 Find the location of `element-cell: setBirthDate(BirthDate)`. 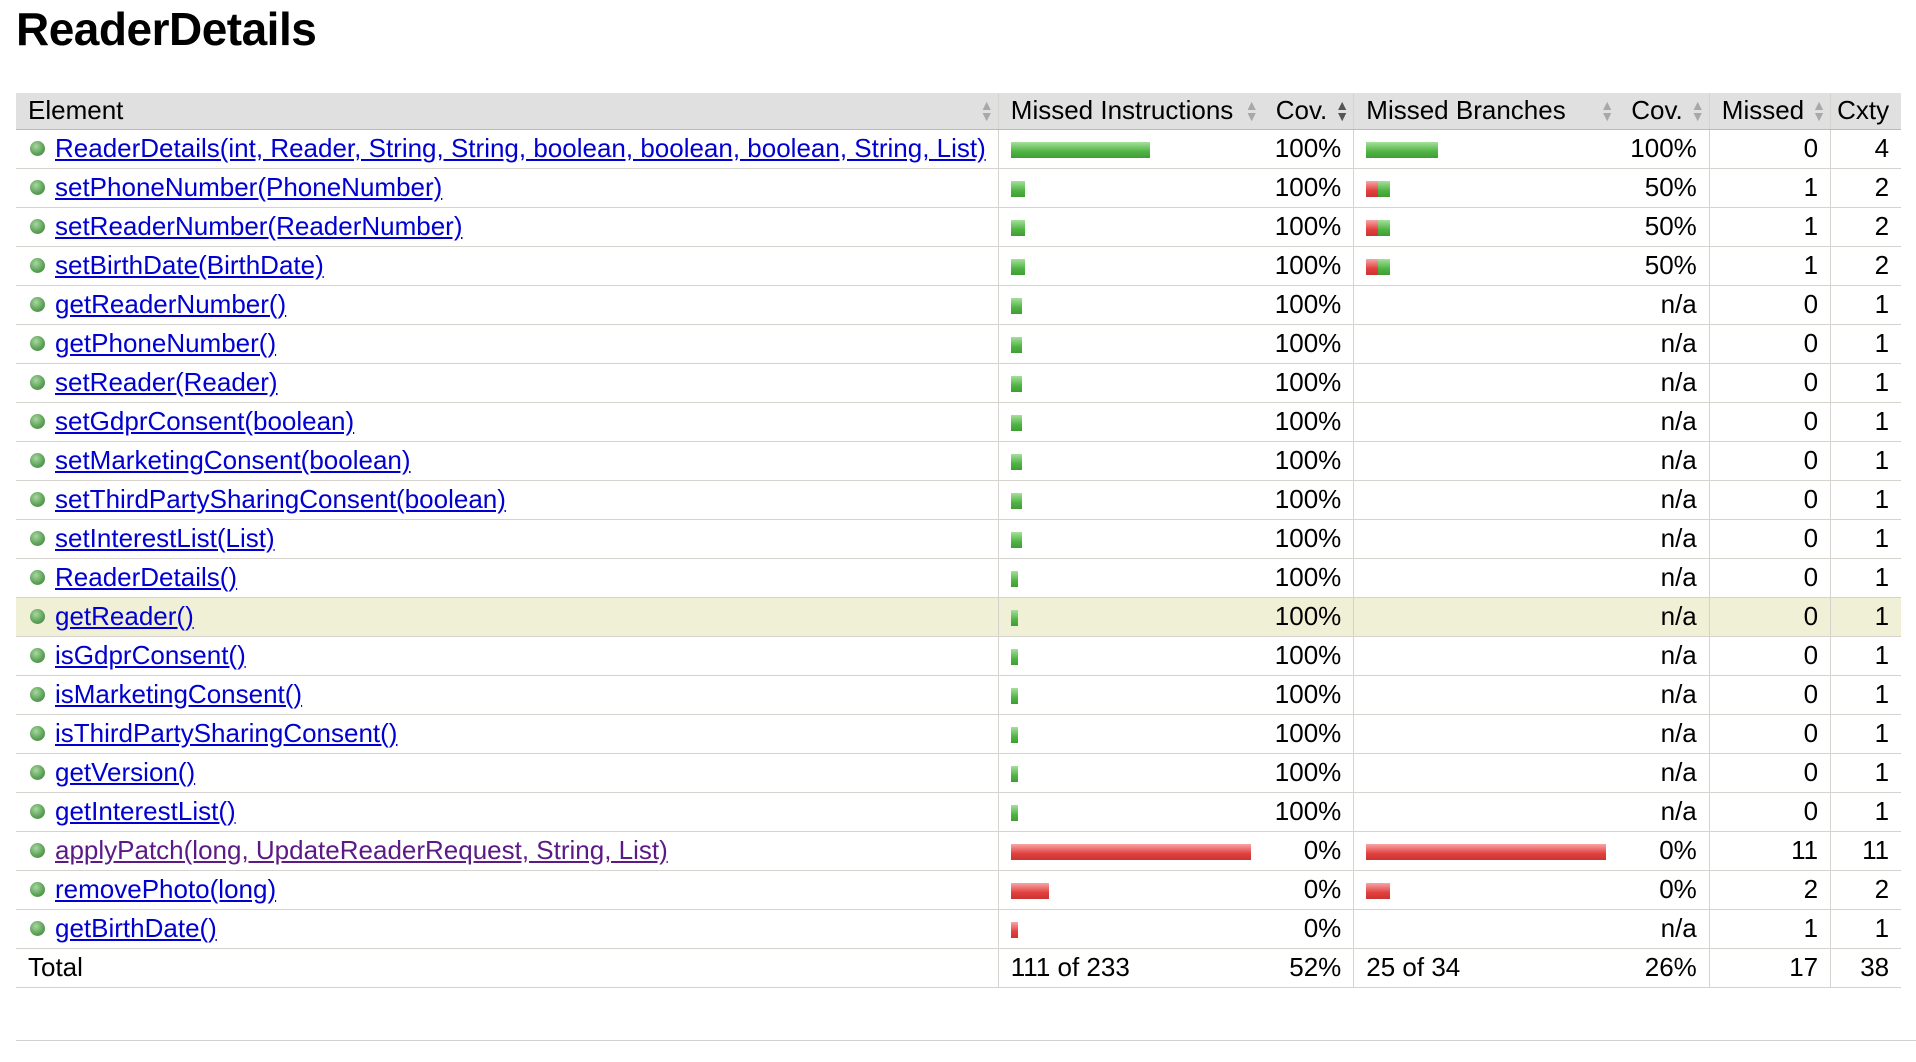

element-cell: setBirthDate(BirthDate) is located at coordinates (507, 266).